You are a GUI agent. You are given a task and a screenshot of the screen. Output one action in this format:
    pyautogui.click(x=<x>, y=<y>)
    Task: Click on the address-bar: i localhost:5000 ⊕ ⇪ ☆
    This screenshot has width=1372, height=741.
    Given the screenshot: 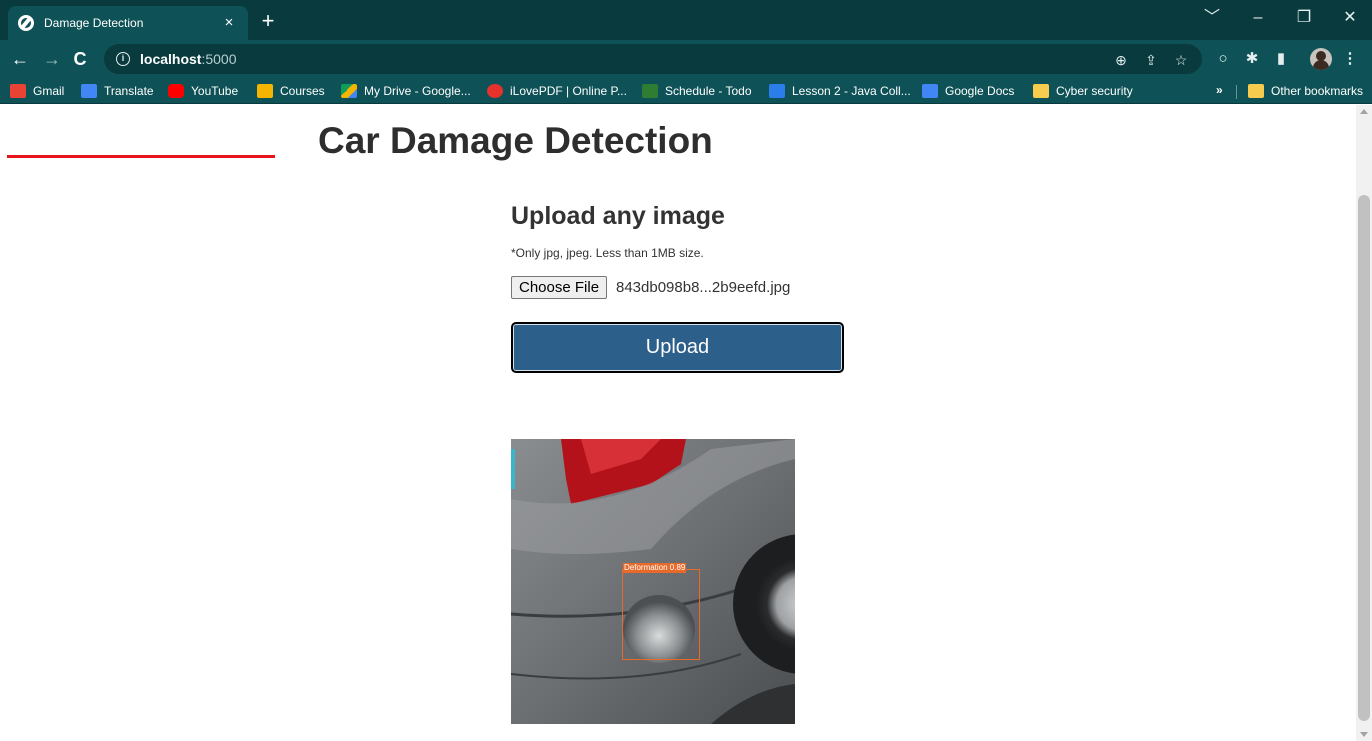 What is the action you would take?
    pyautogui.click(x=653, y=59)
    